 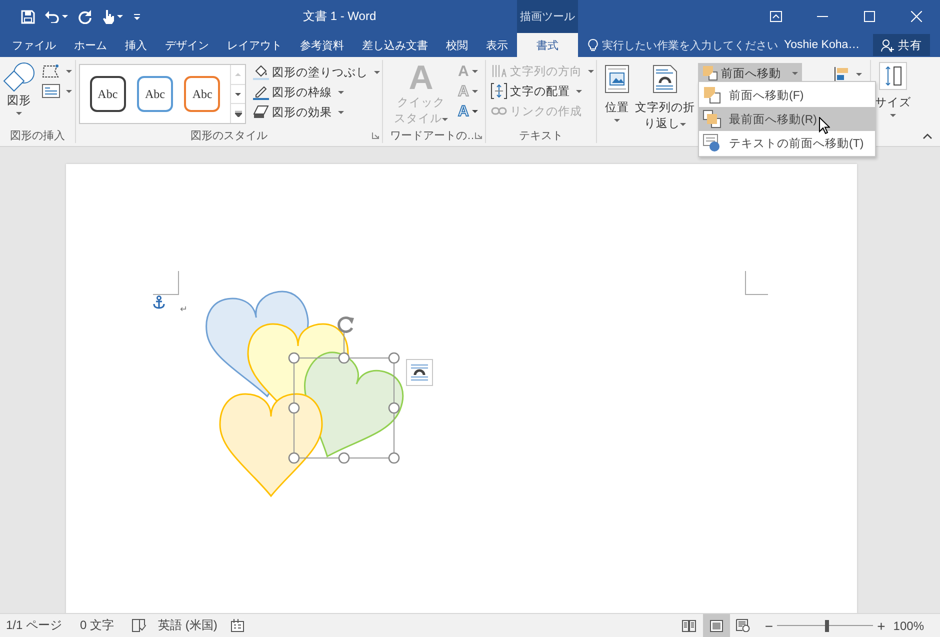 What do you see at coordinates (824, 125) in the screenshot?
I see `mouse-pointer-icon` at bounding box center [824, 125].